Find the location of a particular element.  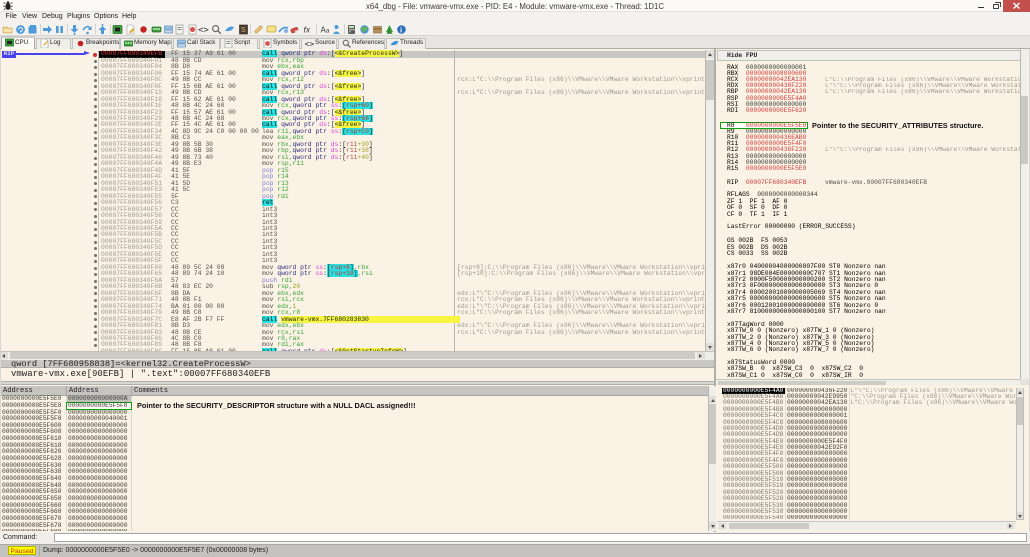

svg-text: a is located at coordinates (328, 32).